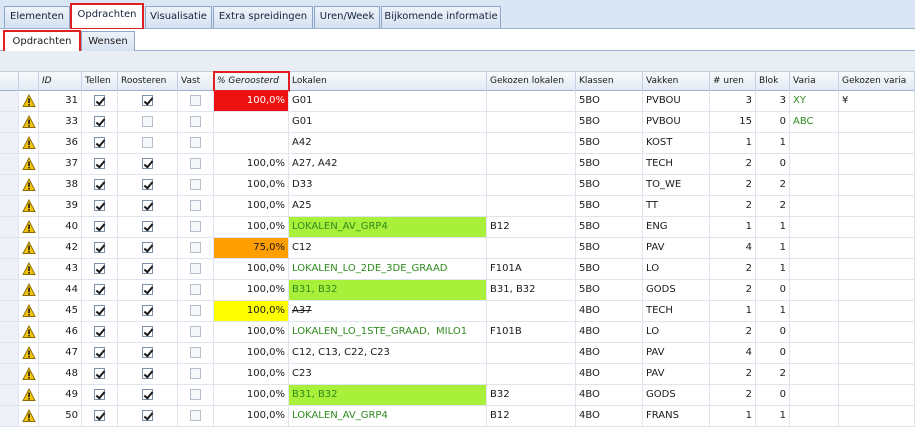  Describe the element at coordinates (108, 41) in the screenshot. I see `subtab-wensen: Wensen` at that location.